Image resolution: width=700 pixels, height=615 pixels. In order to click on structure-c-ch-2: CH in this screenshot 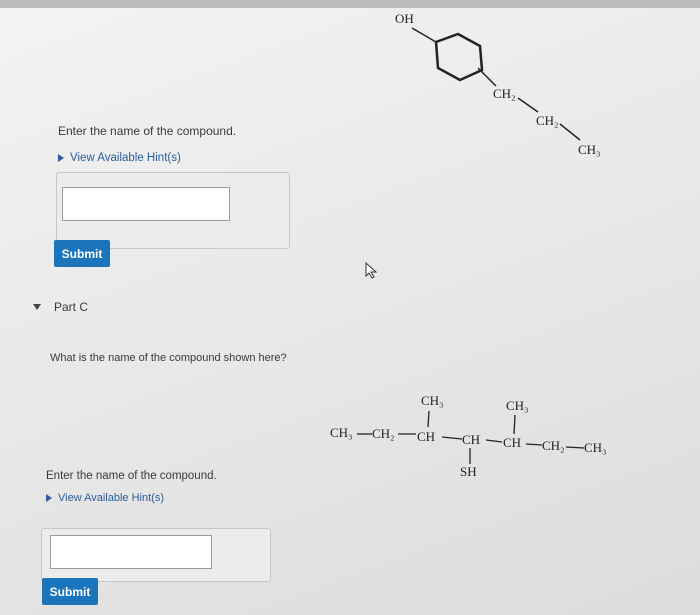, I will do `click(471, 439)`.